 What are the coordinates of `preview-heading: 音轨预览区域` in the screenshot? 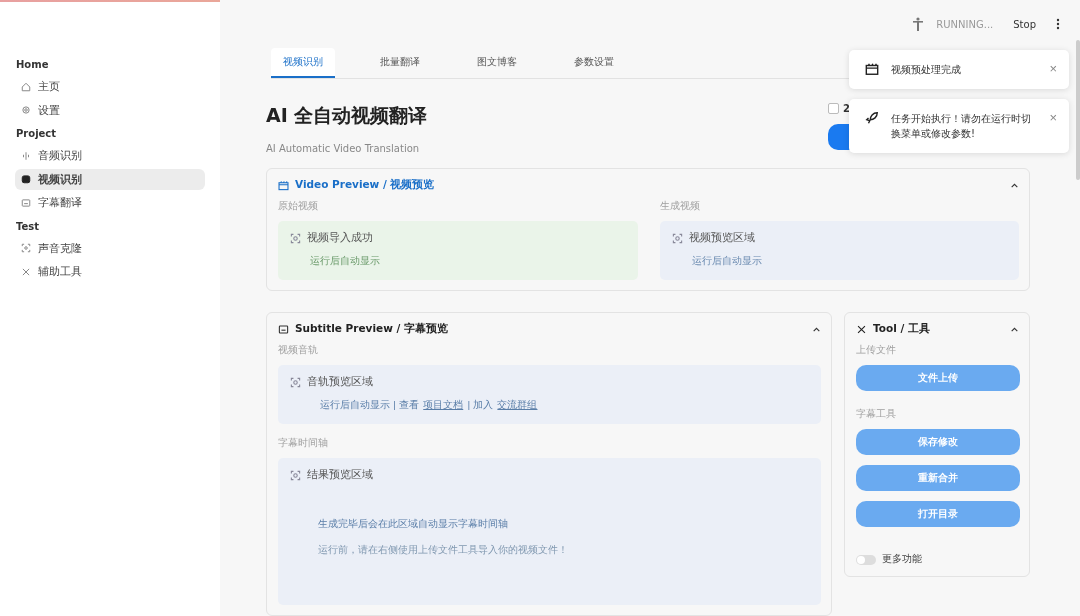 It's located at (340, 382).